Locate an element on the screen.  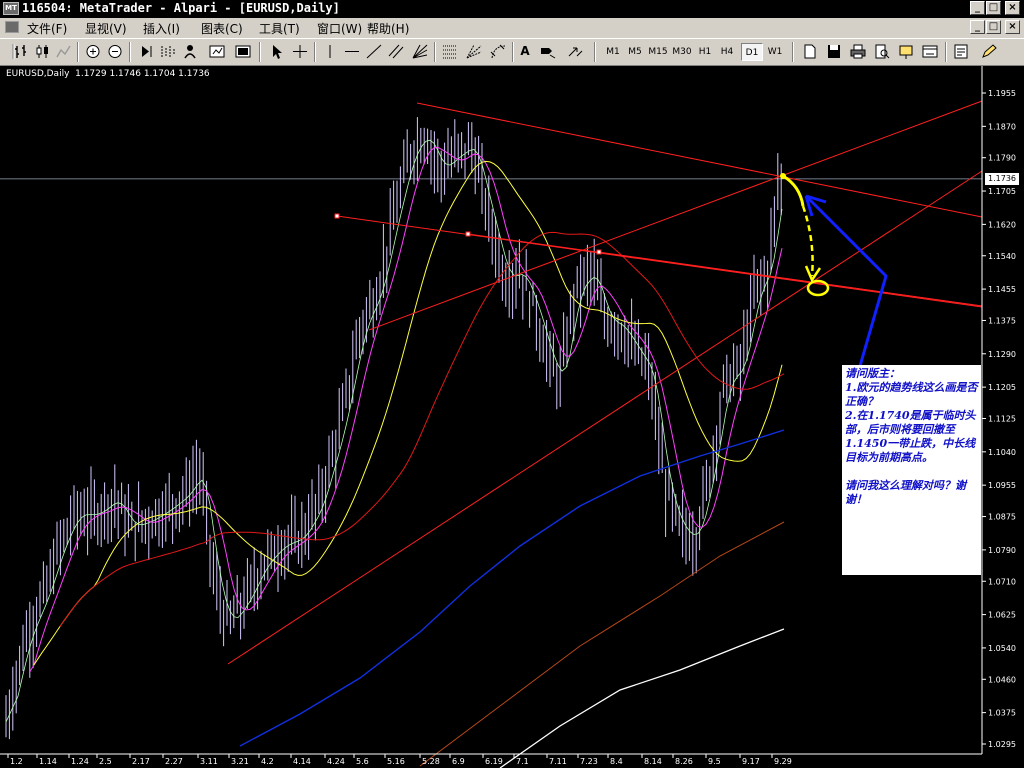
fibonacci-icon is located at coordinates (450, 51).